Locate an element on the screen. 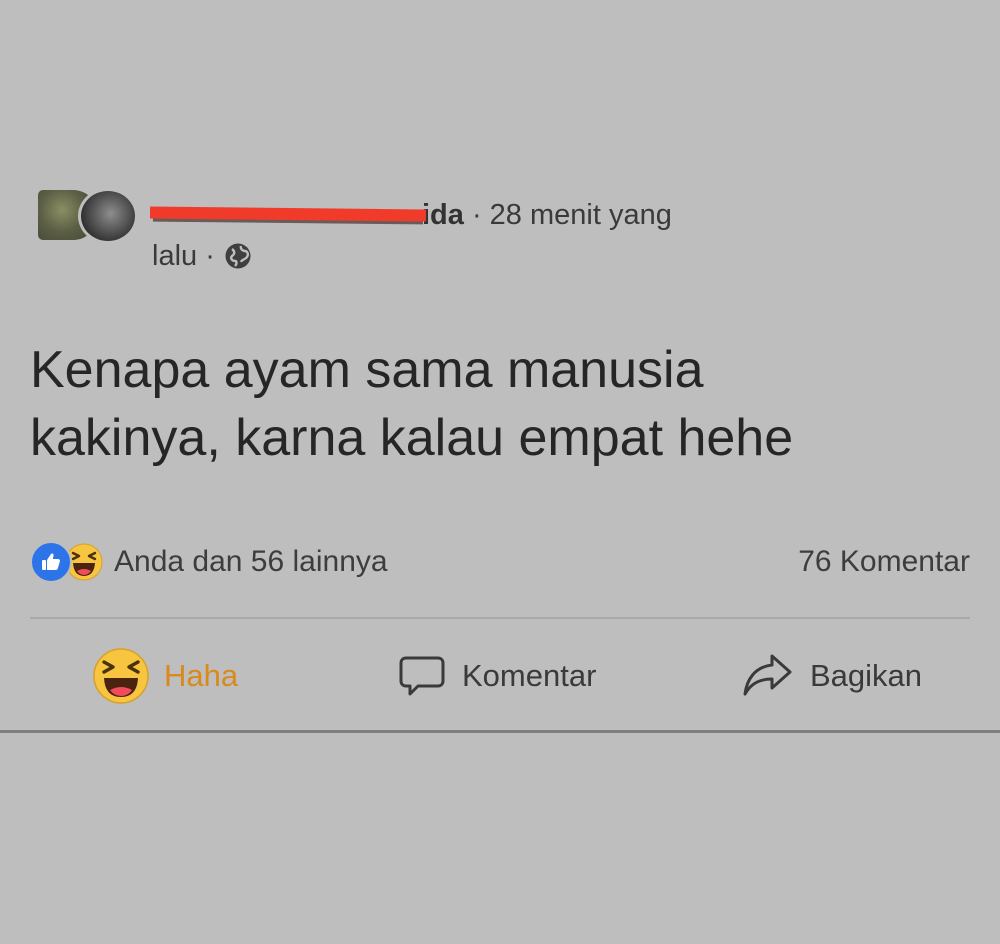 The width and height of the screenshot is (1000, 944). divider is located at coordinates (500, 618).